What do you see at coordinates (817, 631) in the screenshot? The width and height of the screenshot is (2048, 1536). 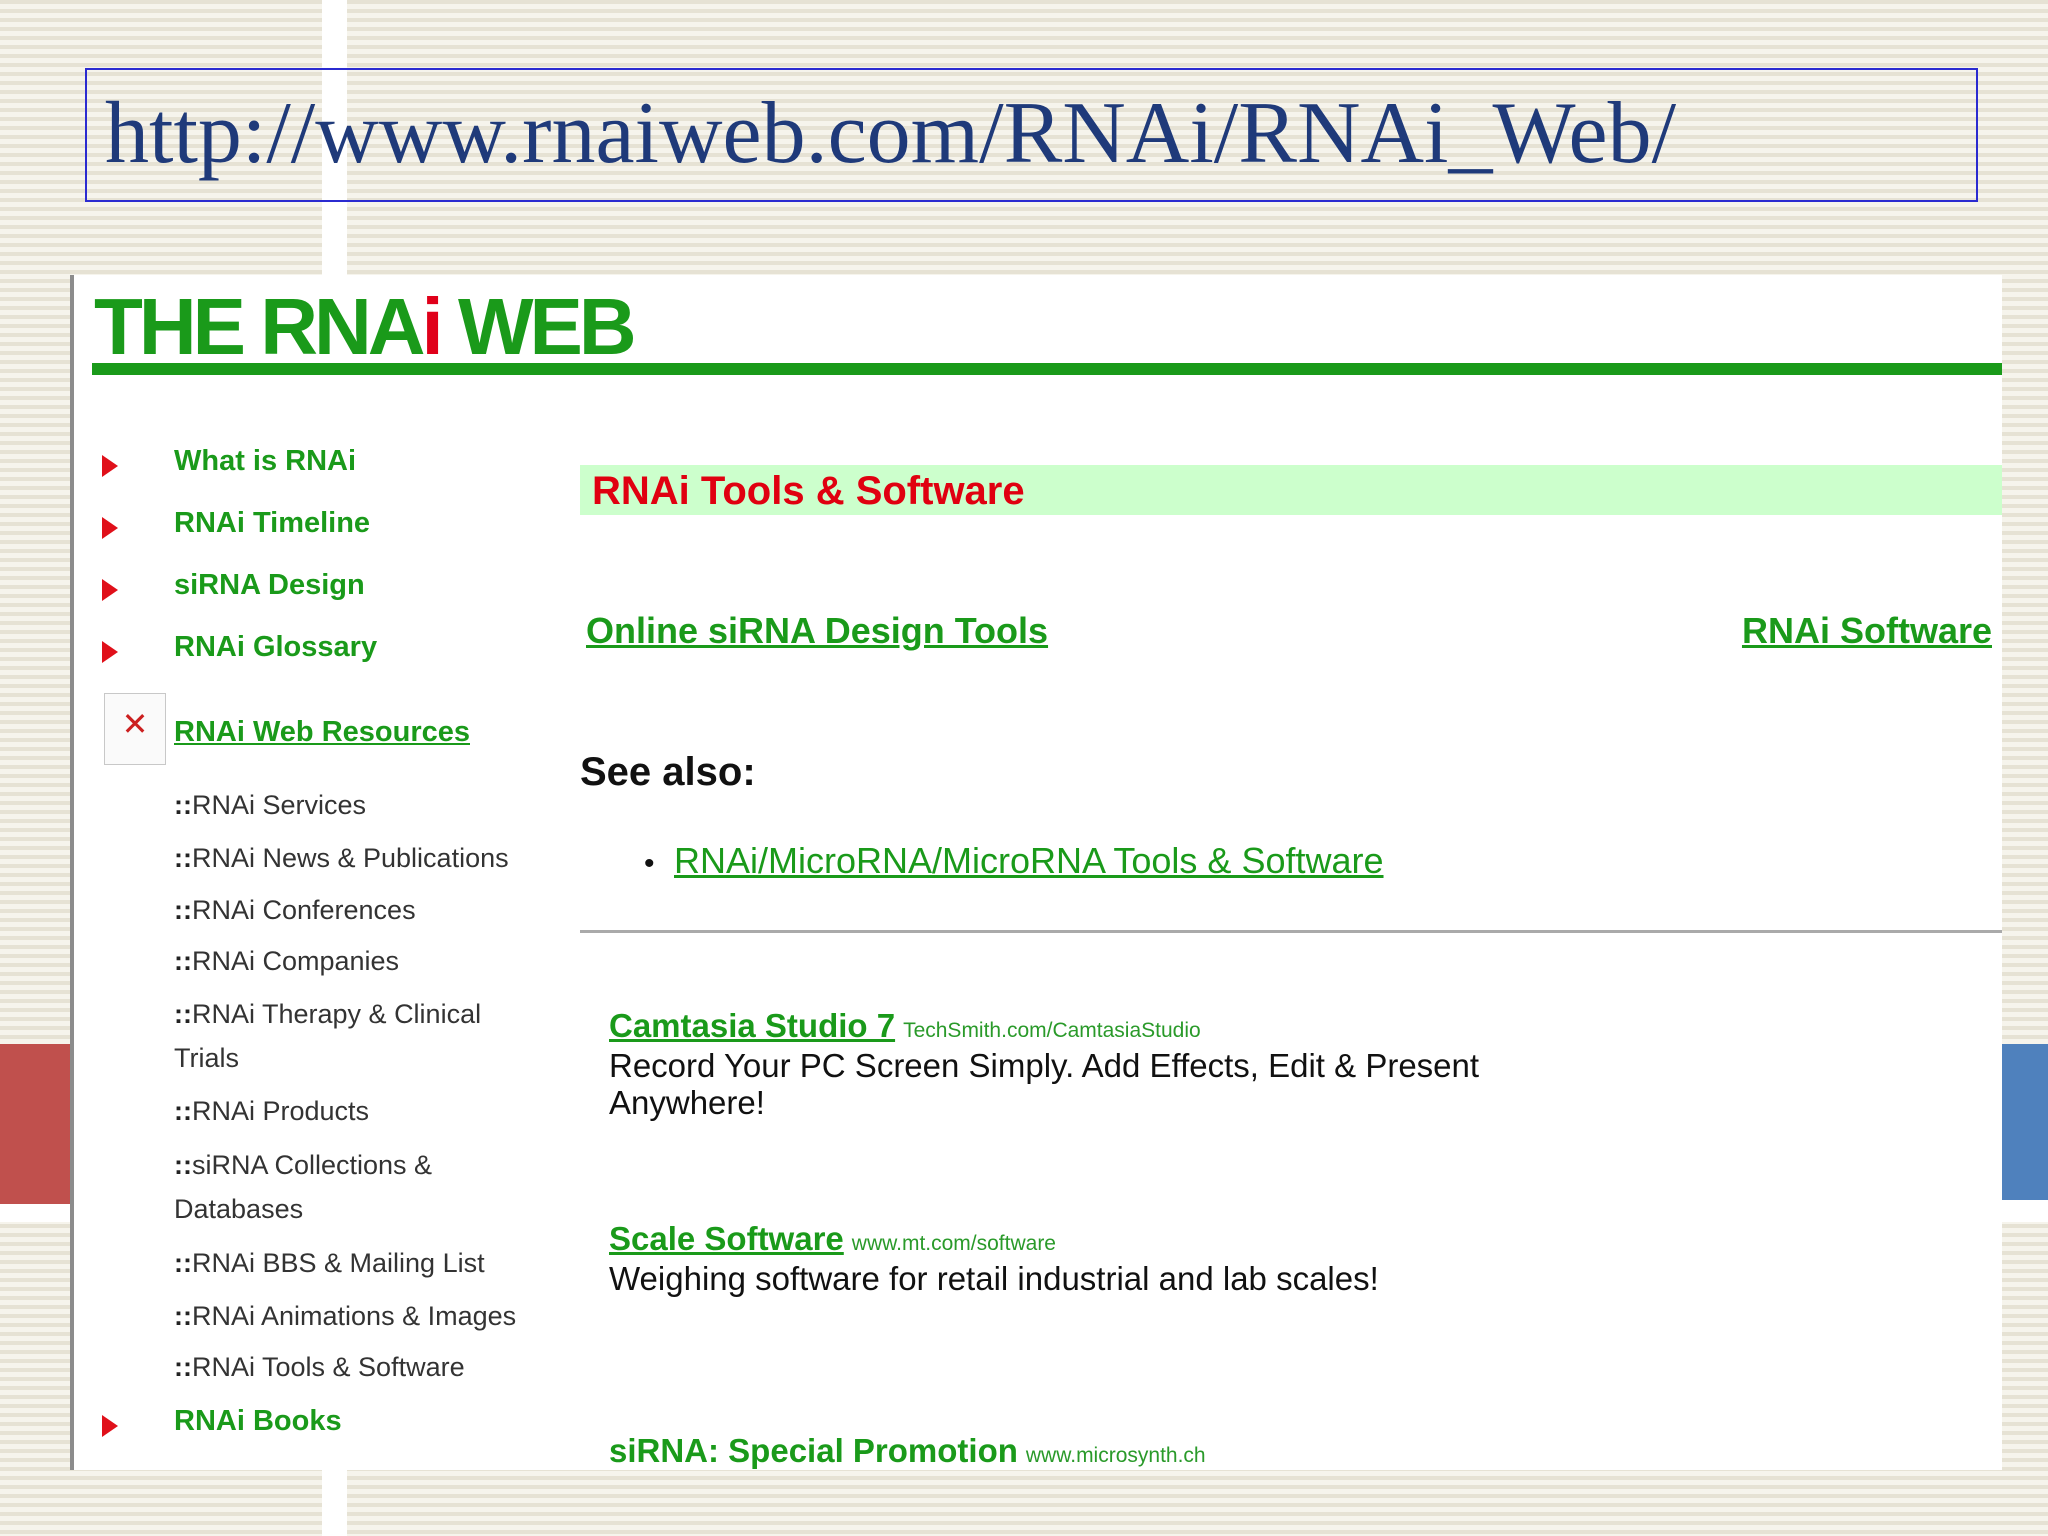 I see `link-online-sirna-design-tools: Online siRNA Design Tools` at bounding box center [817, 631].